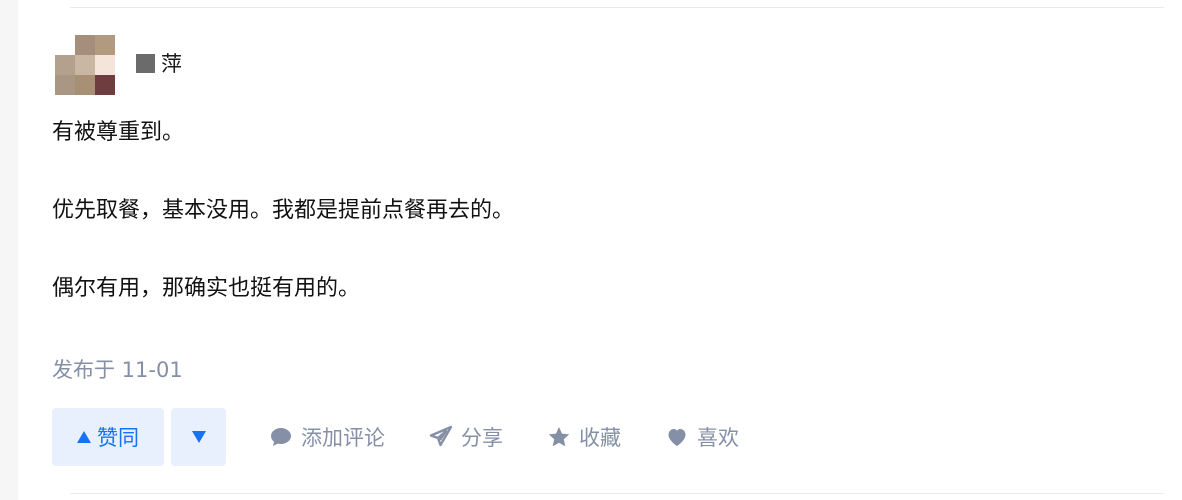 The width and height of the screenshot is (1182, 500). I want to click on favorite-button: 收藏, so click(584, 437).